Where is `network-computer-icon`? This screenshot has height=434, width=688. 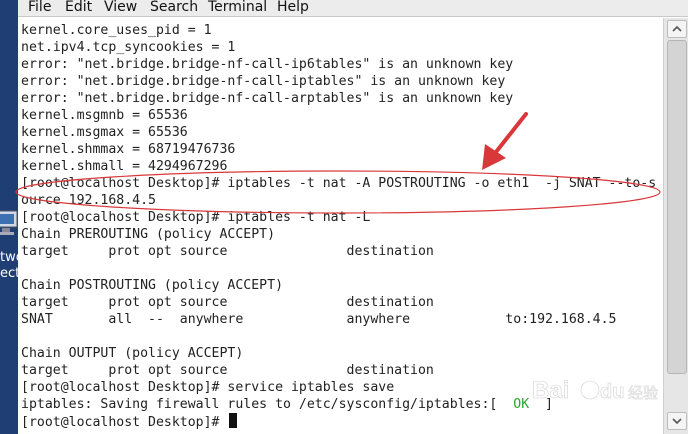
network-computer-icon is located at coordinates (10, 224).